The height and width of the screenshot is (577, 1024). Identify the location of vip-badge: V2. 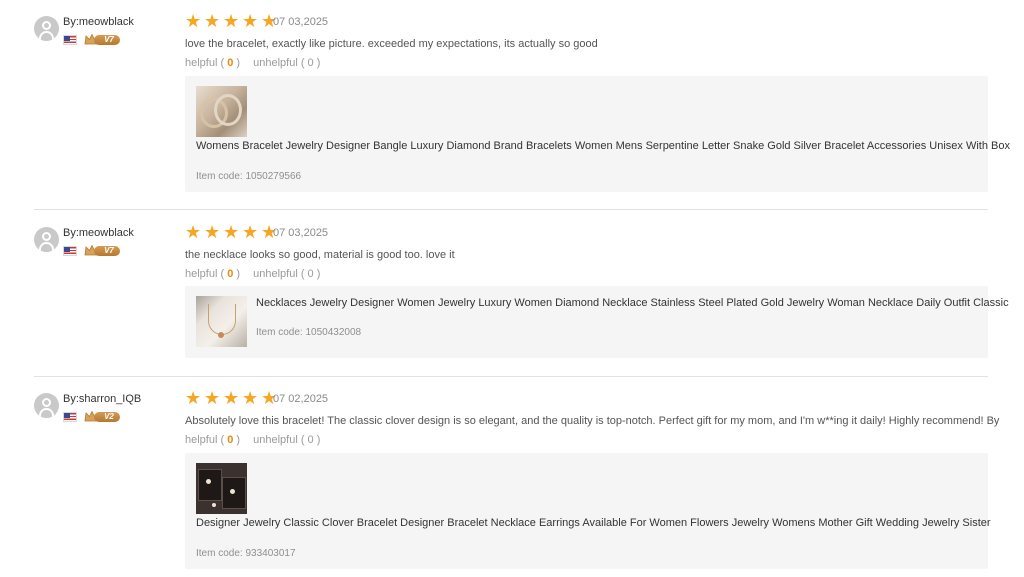
(102, 416).